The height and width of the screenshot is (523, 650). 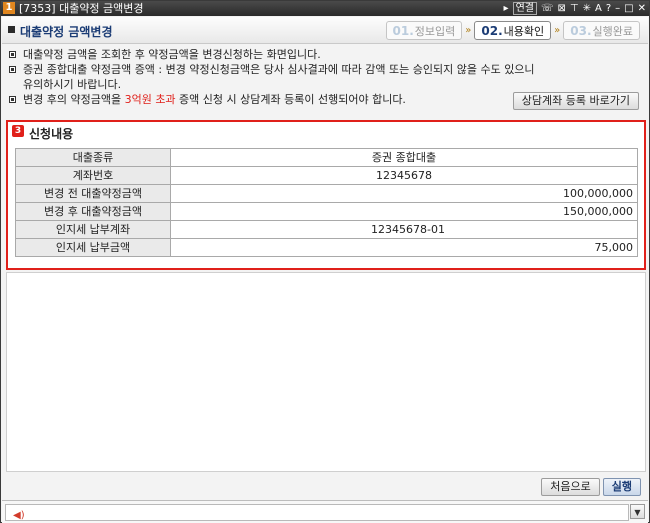 I want to click on table-row: 계좌번호 12345678, so click(x=326, y=175).